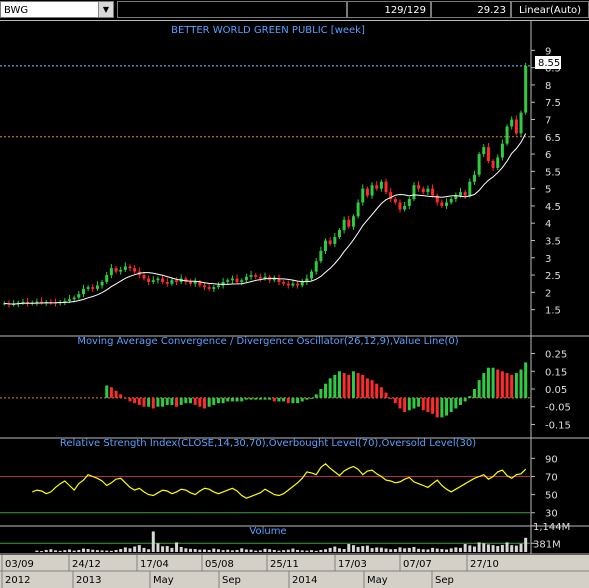 This screenshot has height=588, width=589. I want to click on chevron-down-icon: ▼, so click(105, 9).